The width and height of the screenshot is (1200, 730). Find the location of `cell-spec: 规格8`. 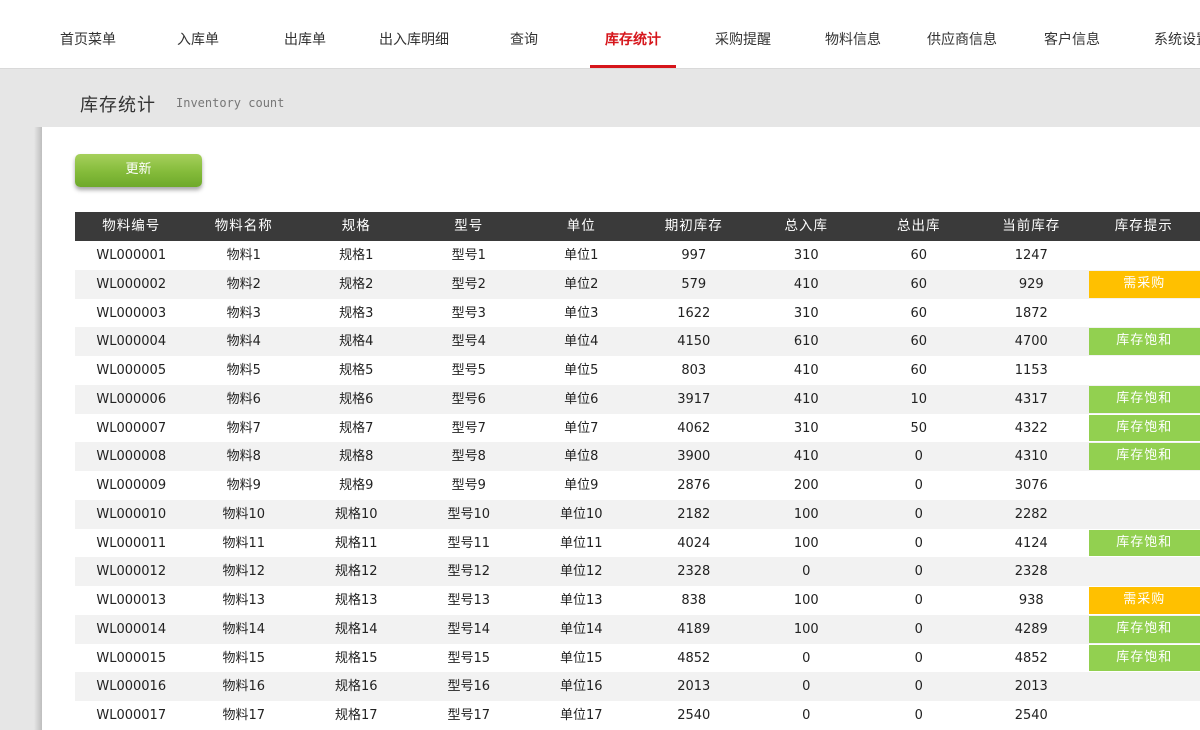

cell-spec: 规格8 is located at coordinates (356, 457).